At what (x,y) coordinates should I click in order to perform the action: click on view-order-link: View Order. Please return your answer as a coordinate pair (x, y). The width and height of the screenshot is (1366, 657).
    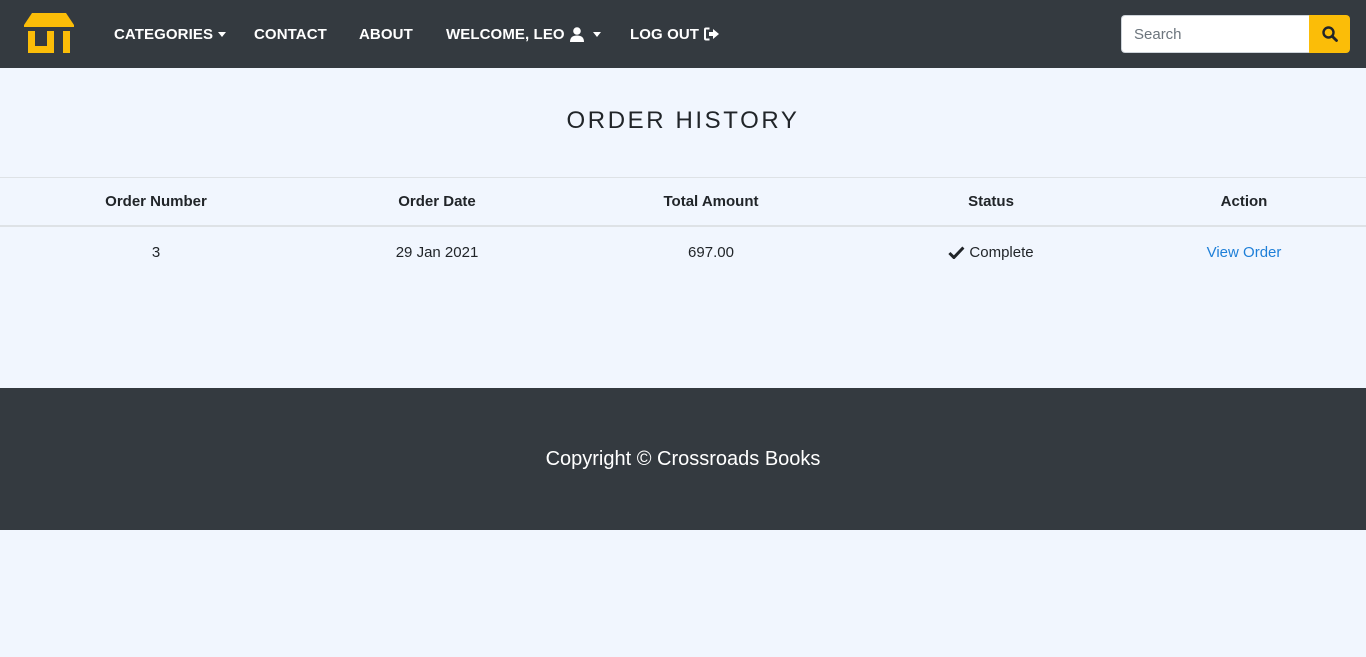
    Looking at the image, I should click on (1244, 252).